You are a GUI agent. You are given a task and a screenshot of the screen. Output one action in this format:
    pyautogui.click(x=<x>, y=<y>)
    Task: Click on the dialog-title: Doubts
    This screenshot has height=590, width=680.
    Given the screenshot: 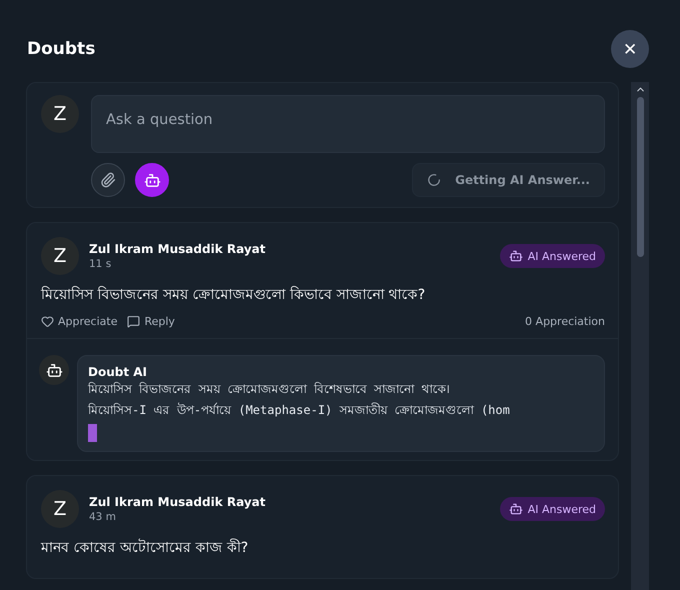 What is the action you would take?
    pyautogui.click(x=61, y=49)
    